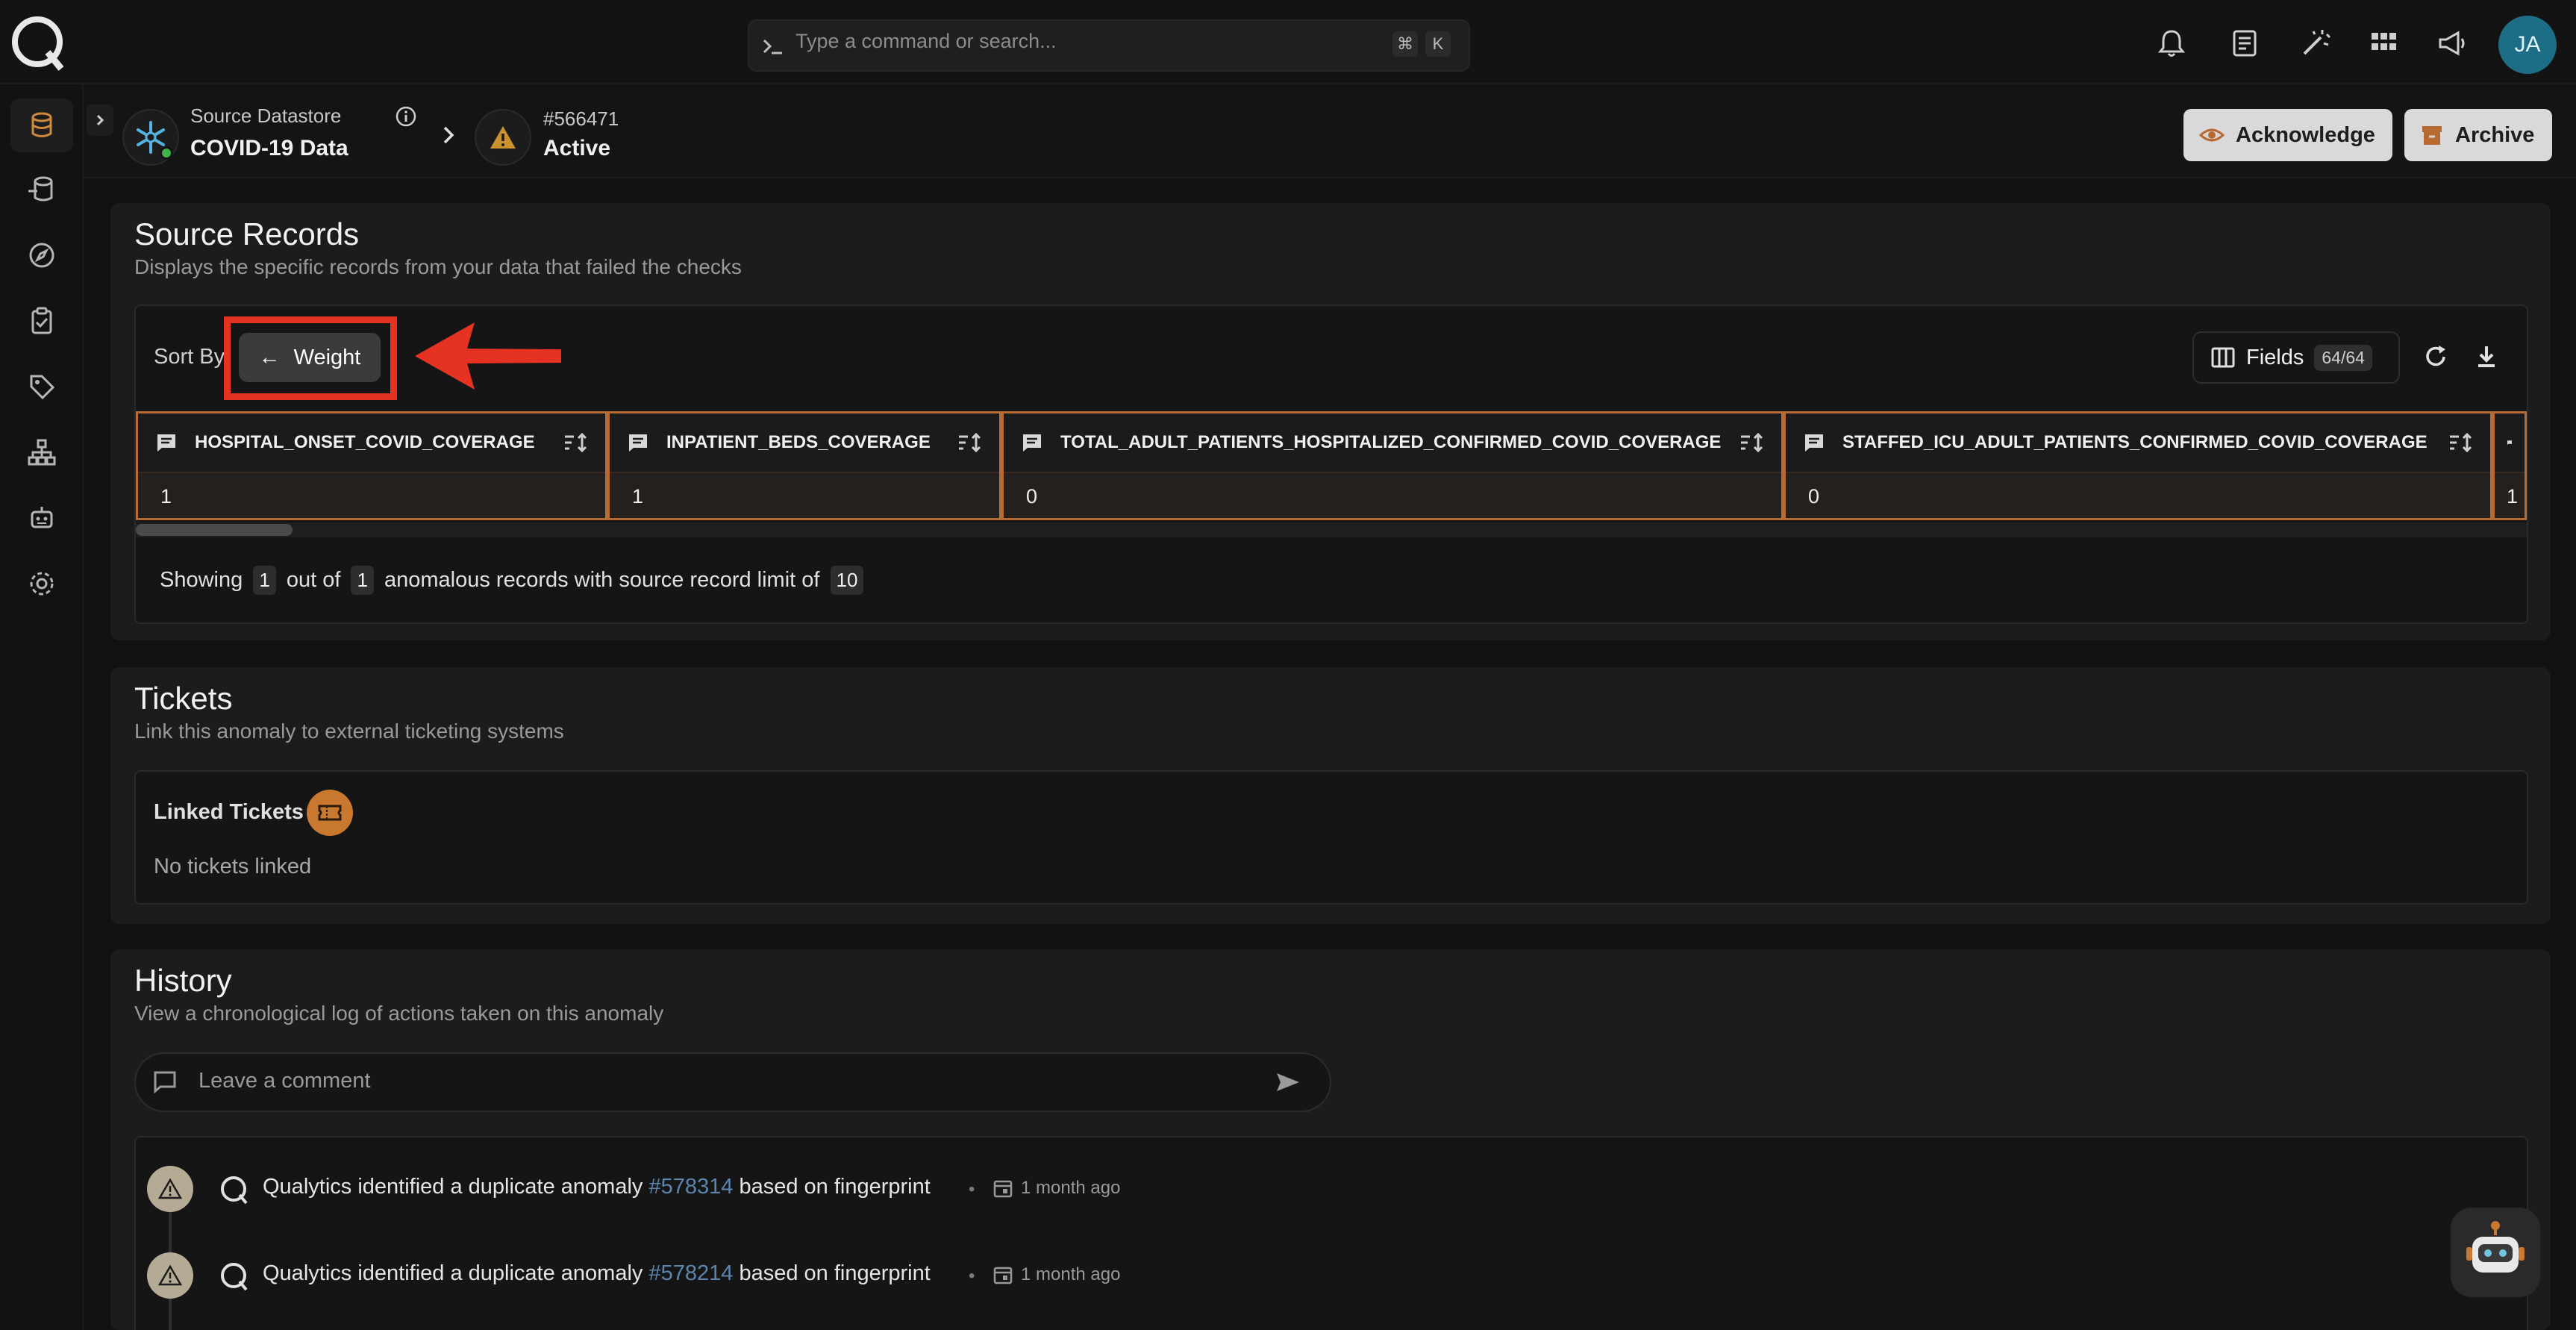 The image size is (2576, 1330). What do you see at coordinates (2432, 135) in the screenshot?
I see `archive-icon` at bounding box center [2432, 135].